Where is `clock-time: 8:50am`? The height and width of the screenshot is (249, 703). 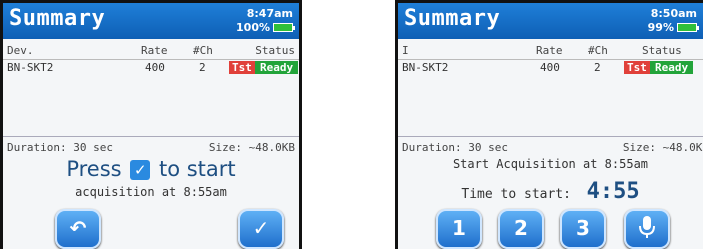
clock-time: 8:50am is located at coordinates (673, 13).